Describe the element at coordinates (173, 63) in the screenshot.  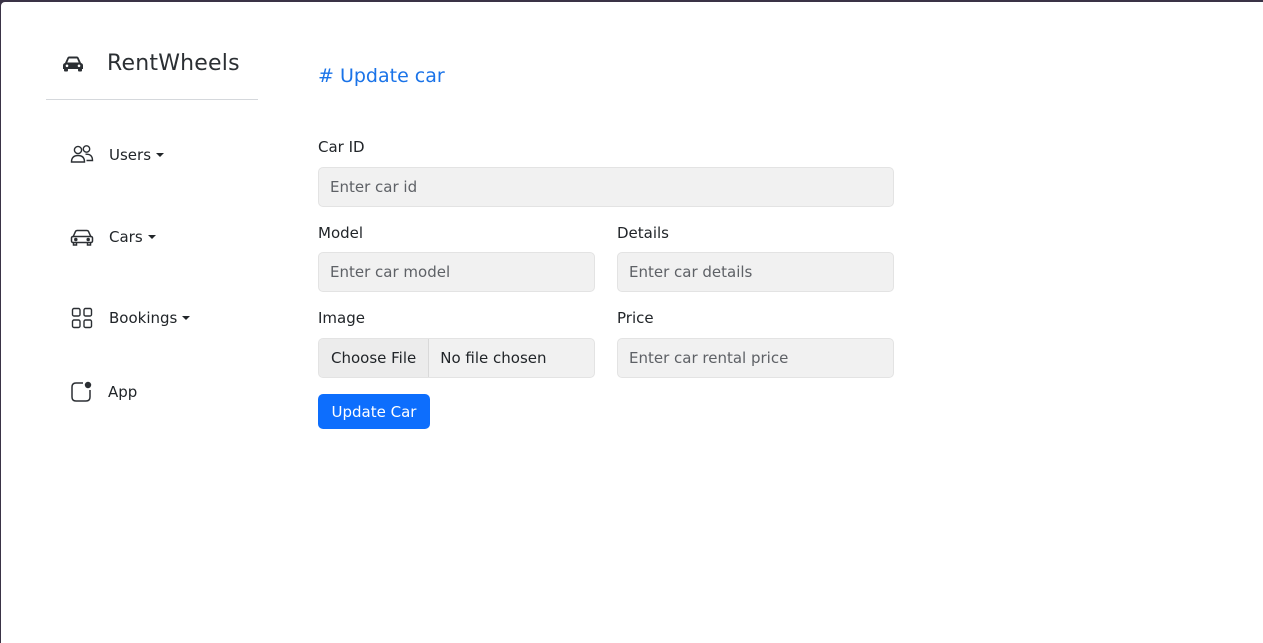
I see `app-name: RentWheels` at that location.